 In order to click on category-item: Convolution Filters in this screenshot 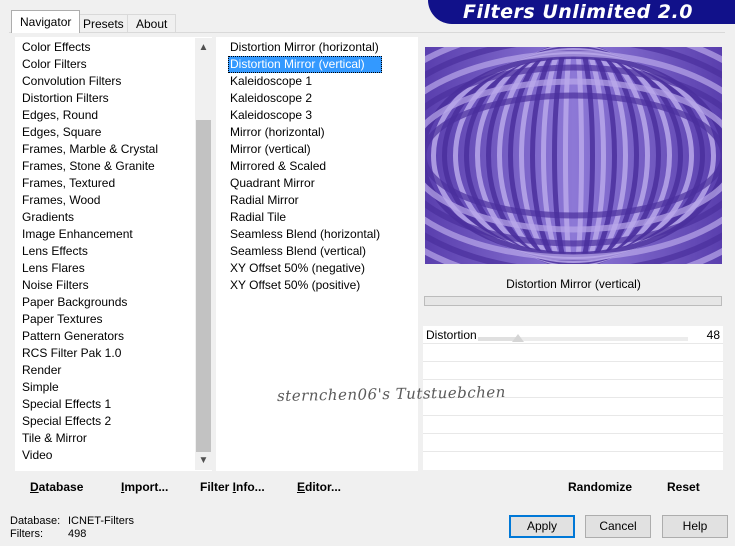, I will do `click(90, 81)`.